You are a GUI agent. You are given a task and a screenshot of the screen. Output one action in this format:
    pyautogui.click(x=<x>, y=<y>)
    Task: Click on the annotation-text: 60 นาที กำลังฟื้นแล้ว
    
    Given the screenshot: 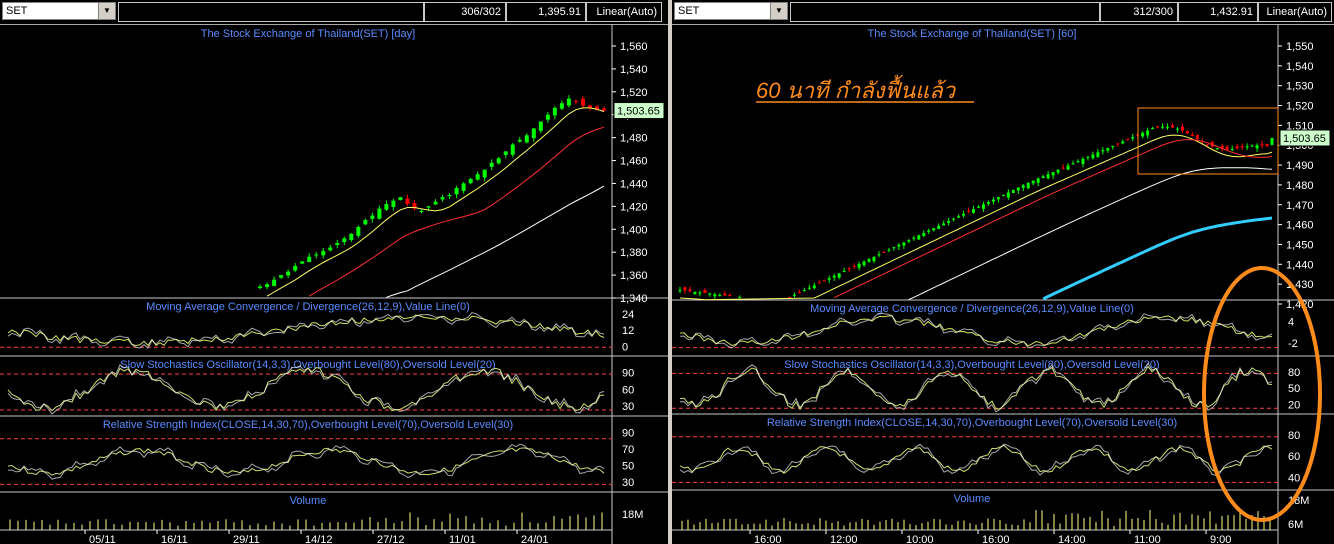 What is the action you would take?
    pyautogui.click(x=856, y=88)
    